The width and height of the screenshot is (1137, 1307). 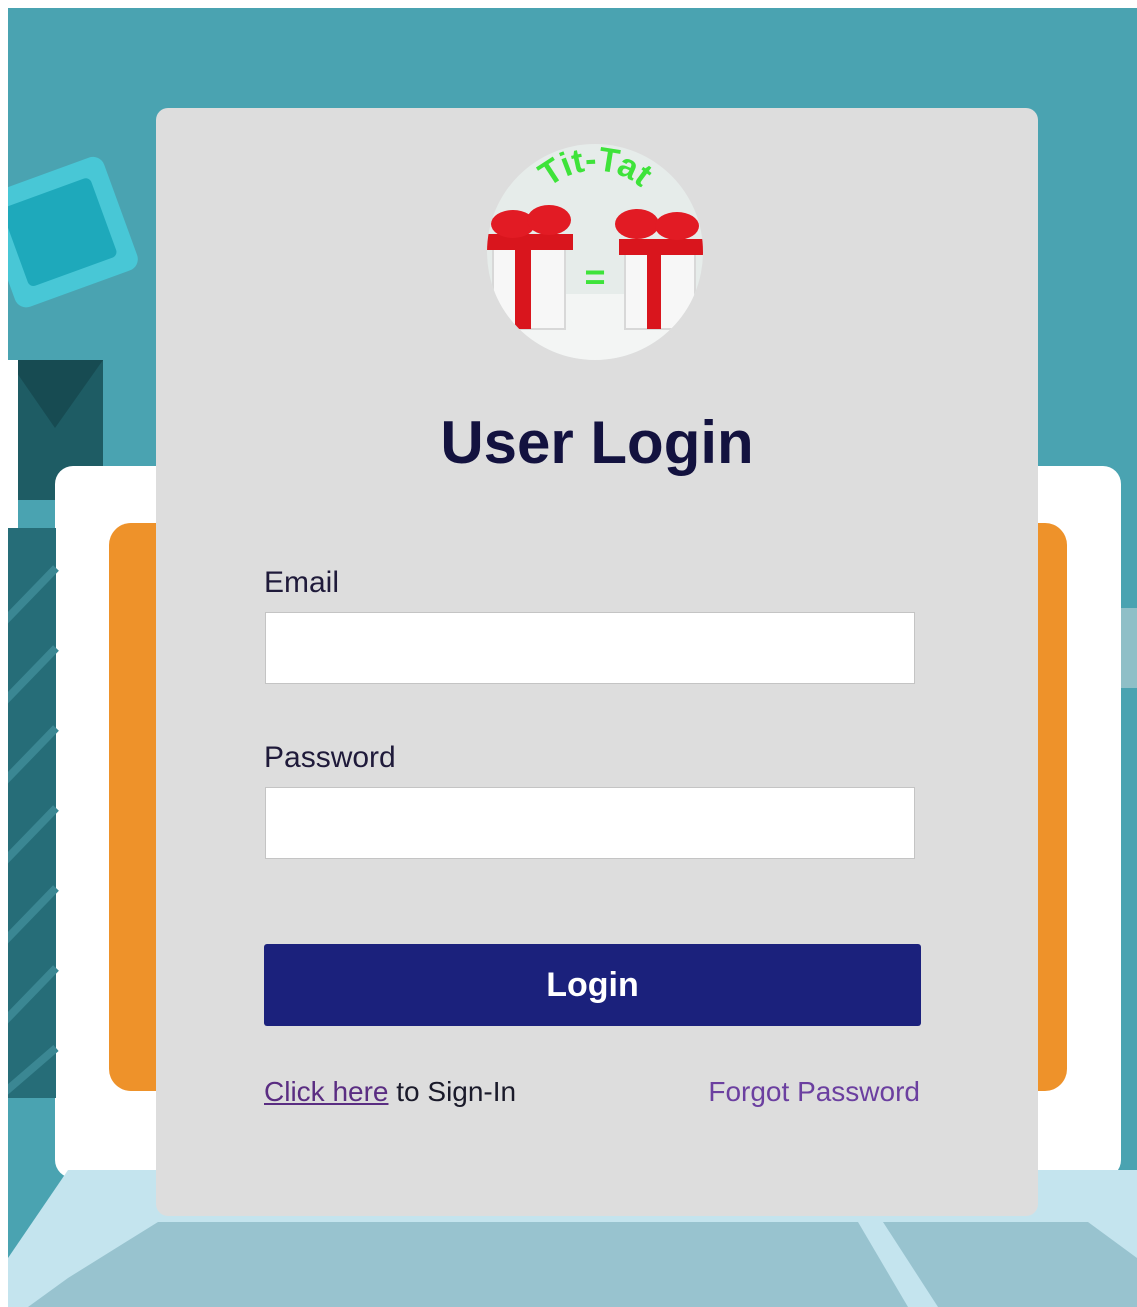 I want to click on signin-row: Click here to Sign-In, so click(x=390, y=1092).